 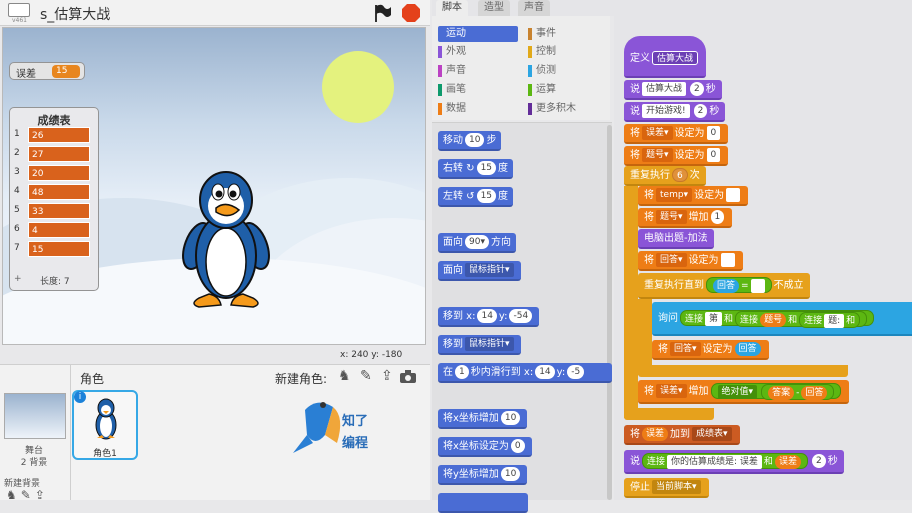 What do you see at coordinates (673, 90) in the screenshot?
I see `block-say-secs: 说估算大战 2 秒` at bounding box center [673, 90].